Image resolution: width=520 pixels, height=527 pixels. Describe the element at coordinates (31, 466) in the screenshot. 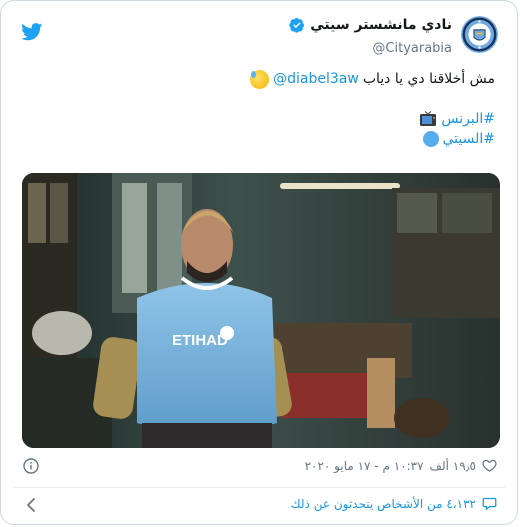

I see `info-icon` at that location.